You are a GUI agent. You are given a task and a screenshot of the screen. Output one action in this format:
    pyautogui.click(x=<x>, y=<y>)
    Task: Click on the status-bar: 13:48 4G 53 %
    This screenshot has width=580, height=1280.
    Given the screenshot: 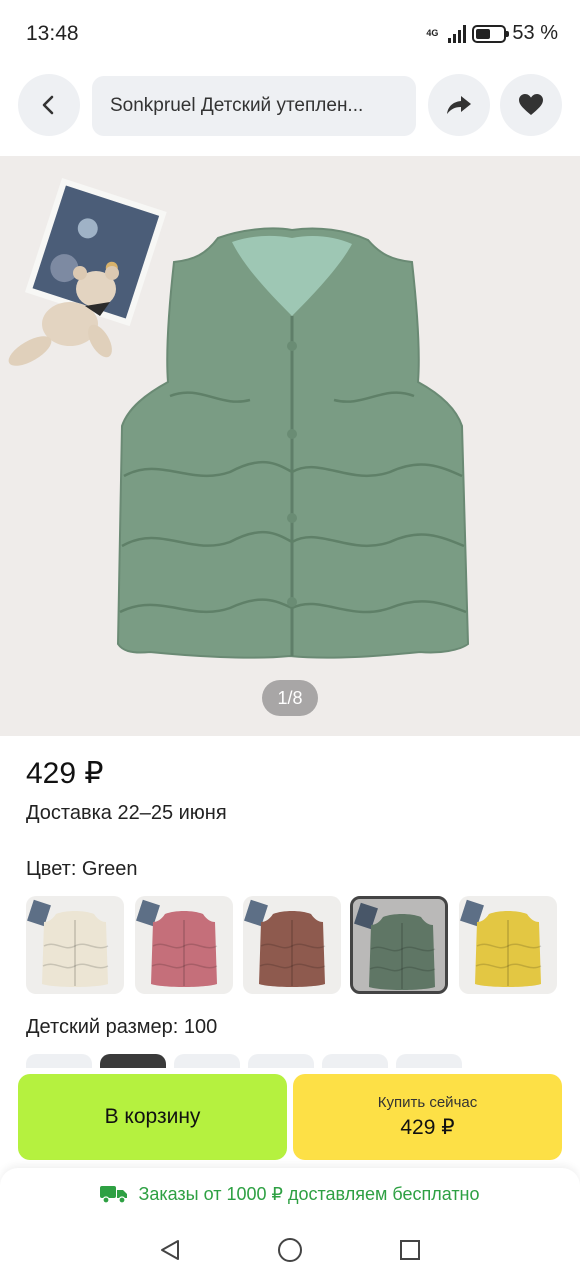 What is the action you would take?
    pyautogui.click(x=290, y=32)
    